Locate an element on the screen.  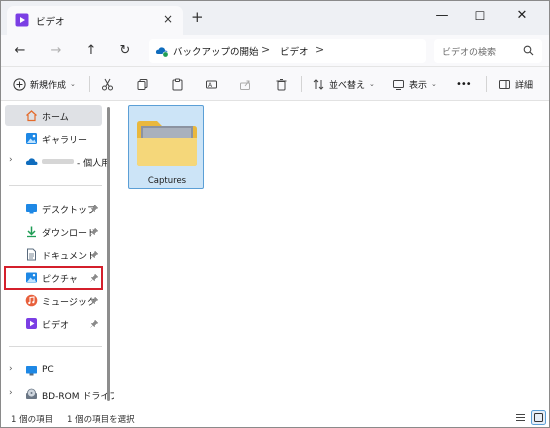
new-button: 新規作成 ⌄ is located at coordinates (44, 84).